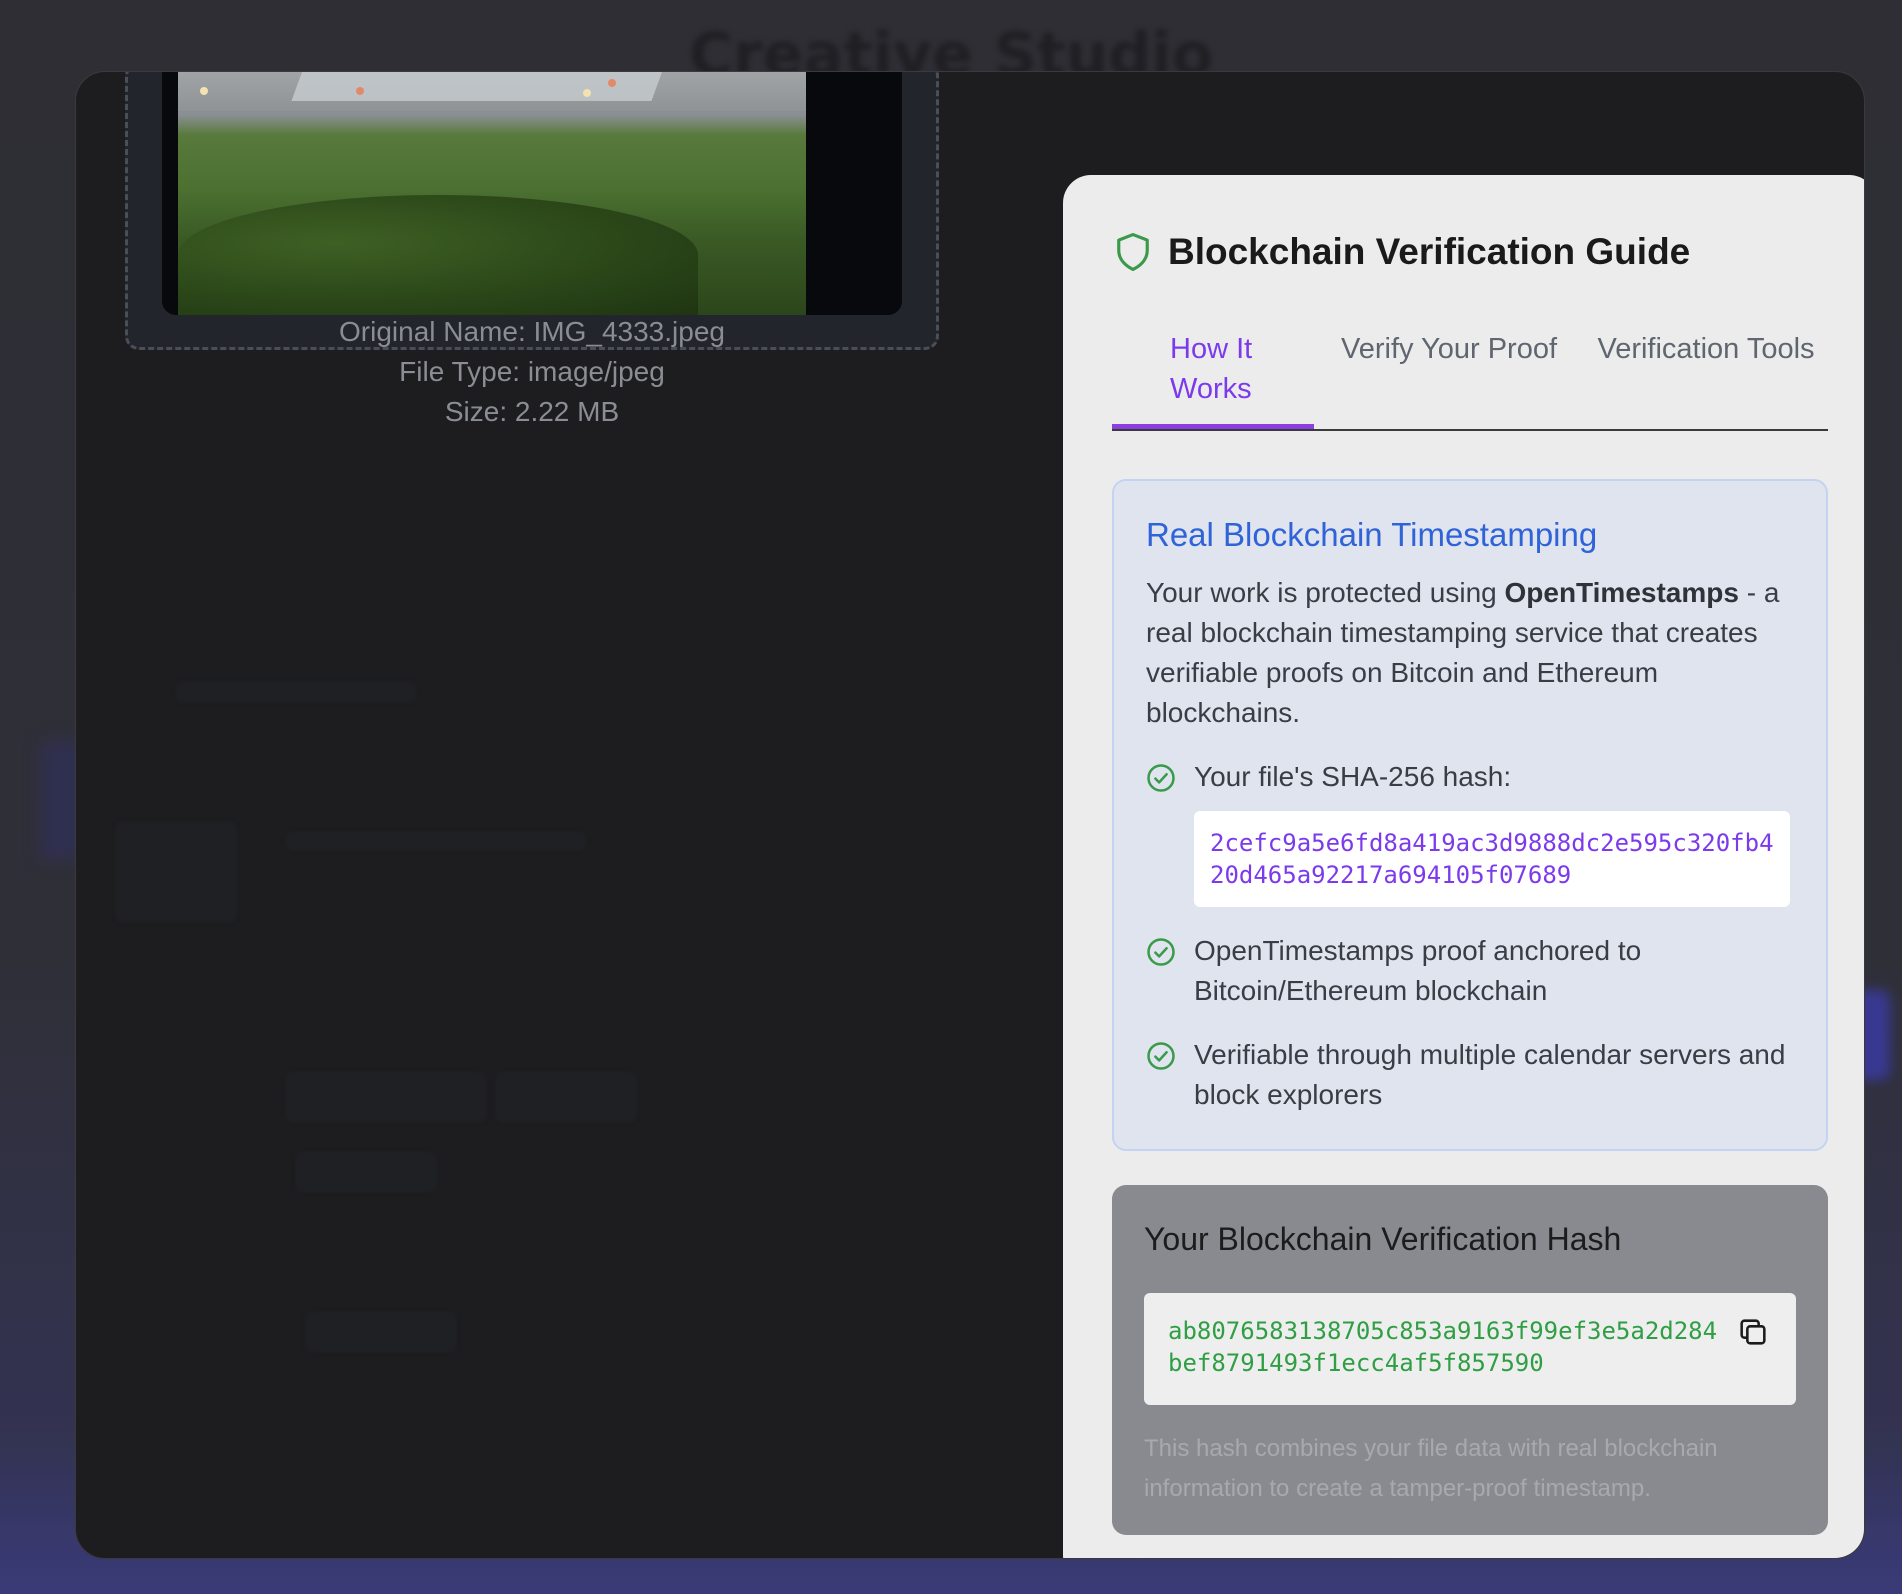 The image size is (1902, 1594). I want to click on tab-verification-tools: Verification Tools, so click(1706, 377).